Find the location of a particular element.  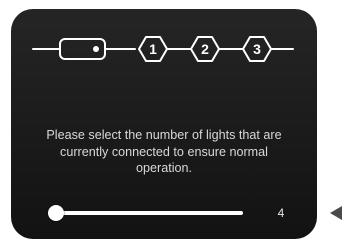

step-1-label: 1 is located at coordinates (153, 49).